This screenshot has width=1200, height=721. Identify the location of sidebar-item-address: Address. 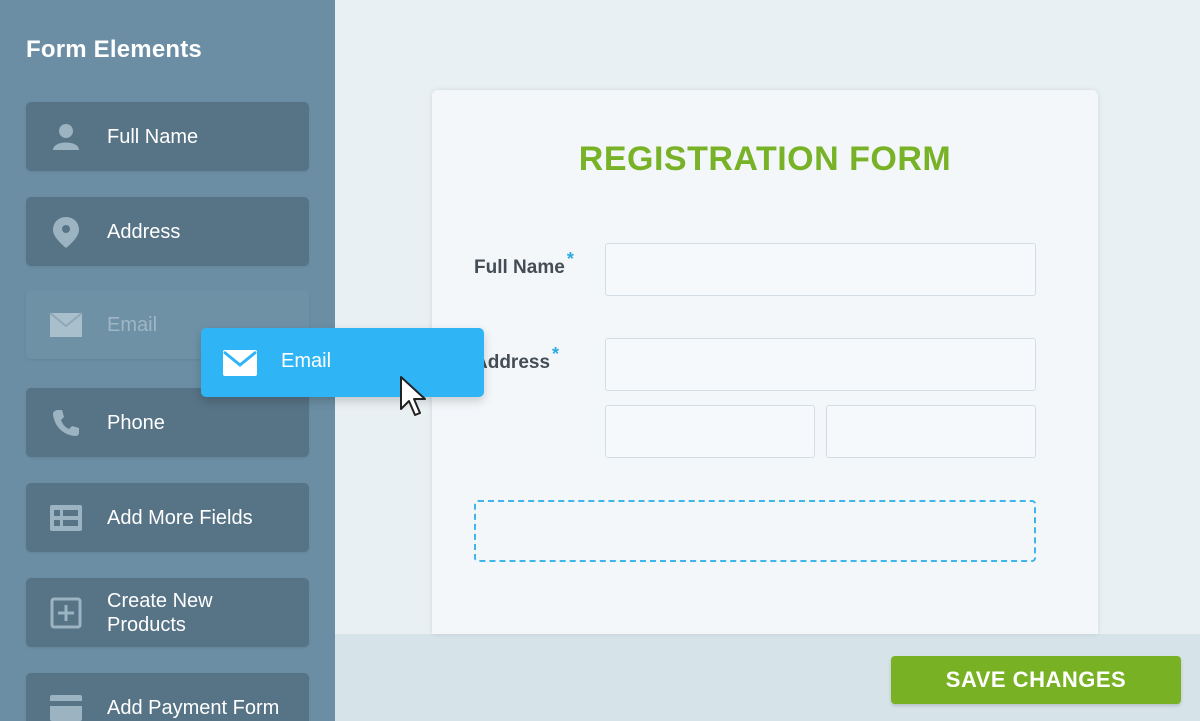
(167, 231).